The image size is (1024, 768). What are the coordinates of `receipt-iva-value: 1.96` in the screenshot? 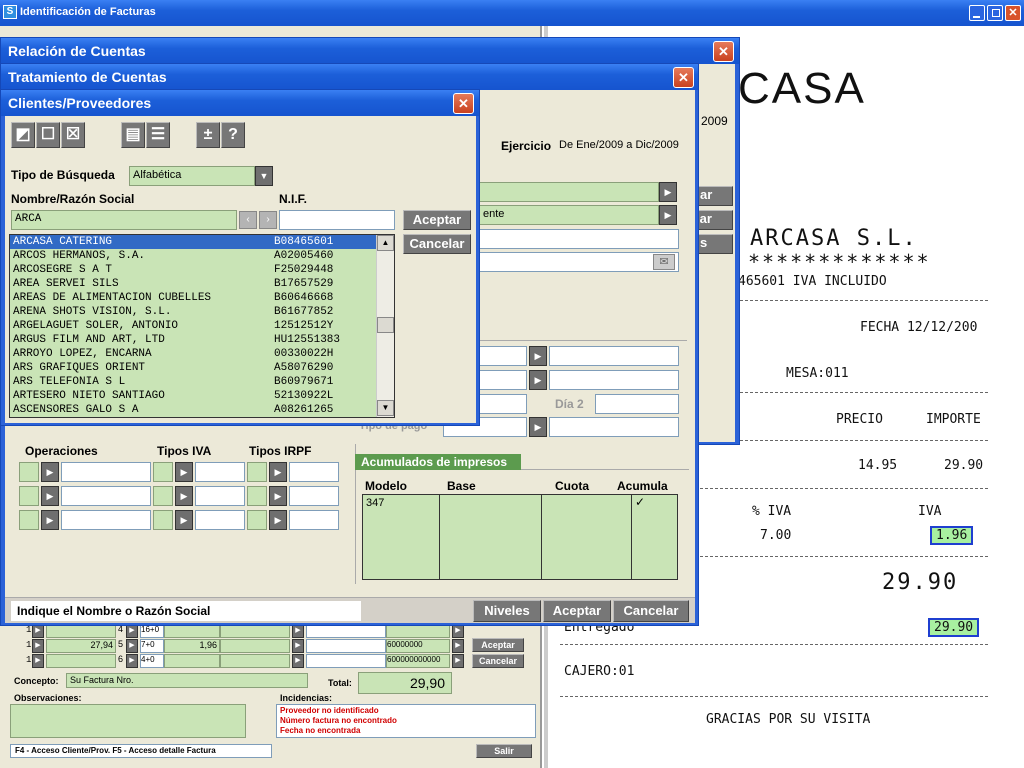 It's located at (952, 535).